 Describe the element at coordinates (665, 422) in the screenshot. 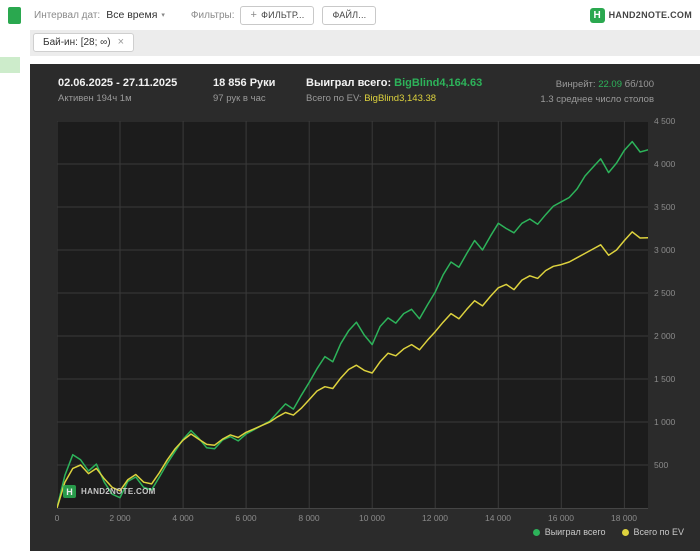

I see `y-axis-tick: 1 000` at that location.